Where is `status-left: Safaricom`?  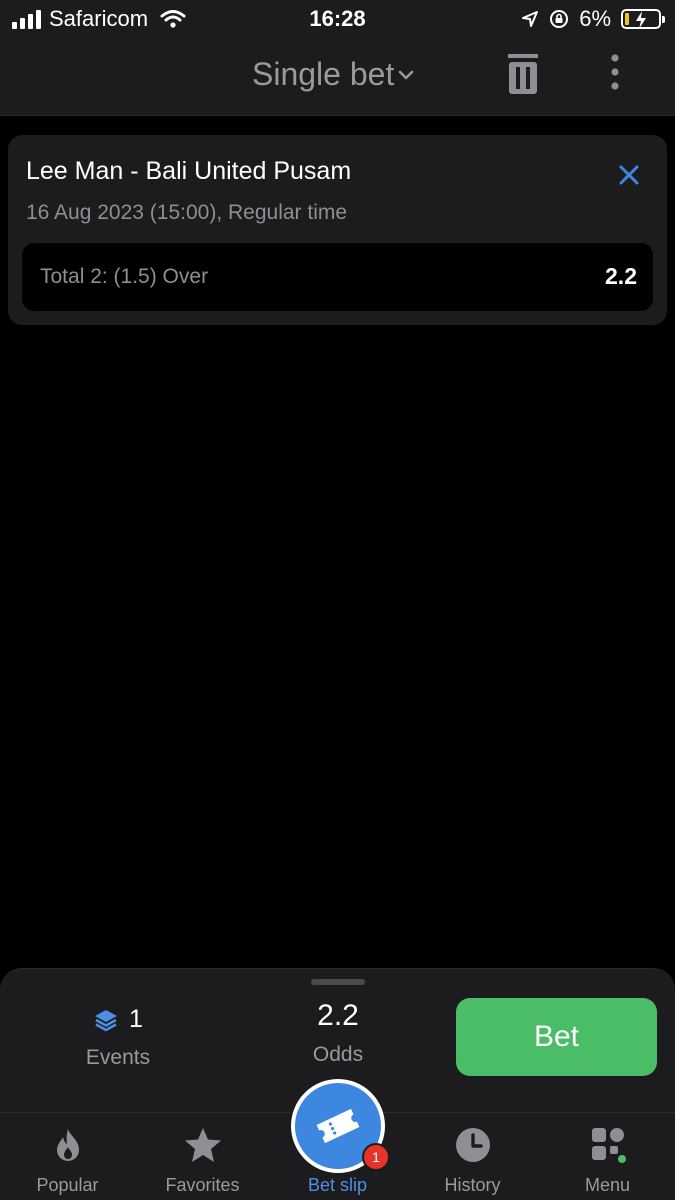
status-left: Safaricom is located at coordinates (99, 19).